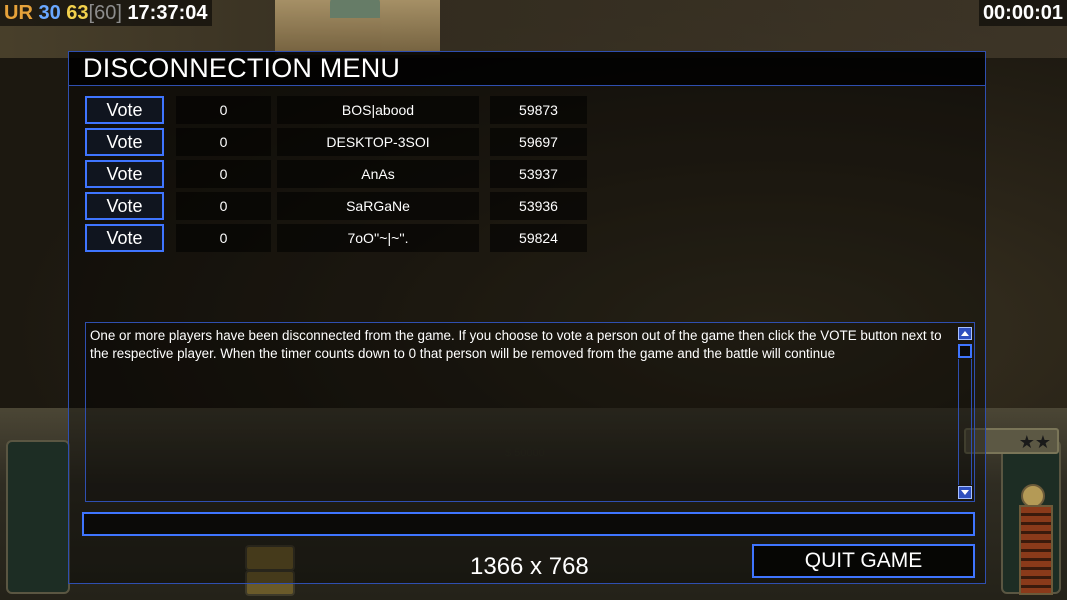 The height and width of the screenshot is (600, 1067). I want to click on player-id: 59697, so click(538, 142).